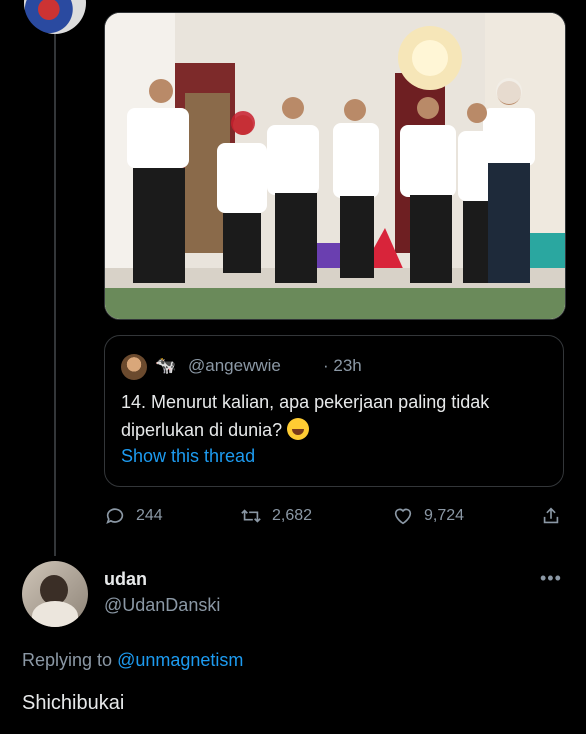  What do you see at coordinates (188, 456) in the screenshot?
I see `show-thread-link: Show this thread` at bounding box center [188, 456].